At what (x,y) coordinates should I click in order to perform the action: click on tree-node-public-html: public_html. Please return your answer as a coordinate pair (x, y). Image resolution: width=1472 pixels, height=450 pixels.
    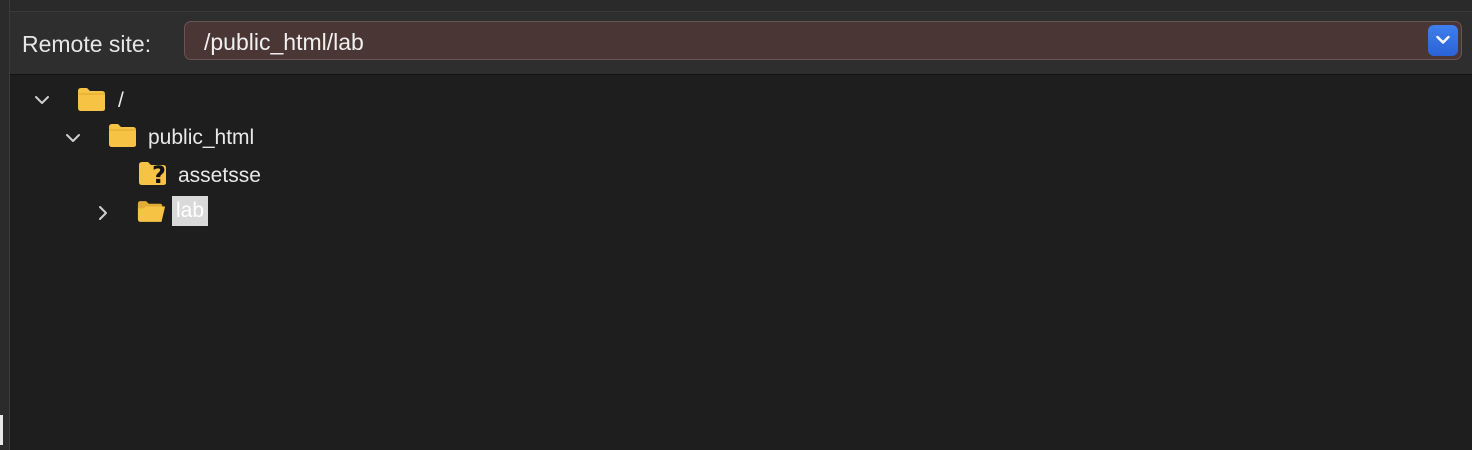
    Looking at the image, I should click on (210, 141).